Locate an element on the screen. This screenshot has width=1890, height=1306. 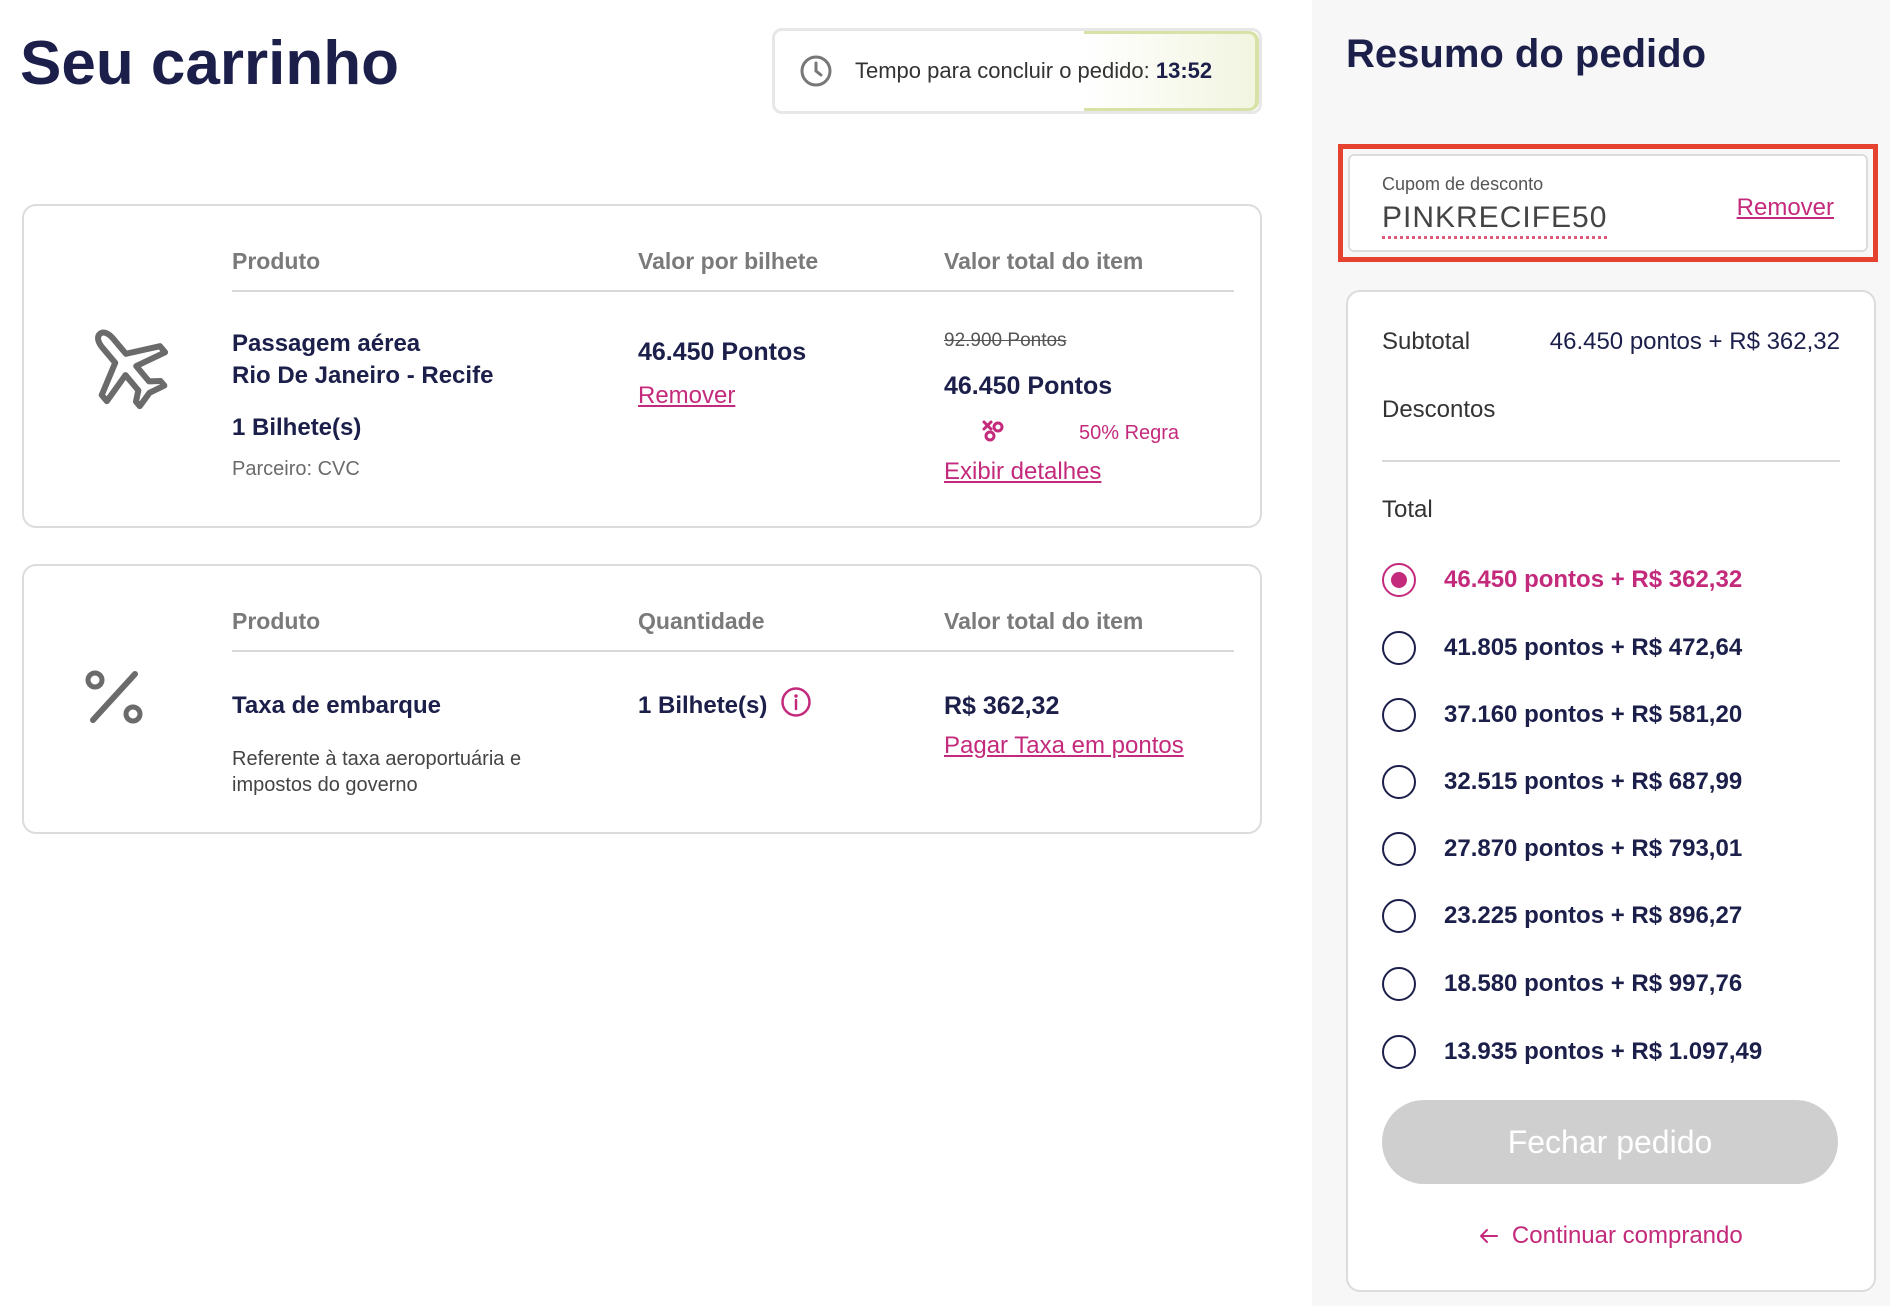
payment-option-label: 41.805 pontos + R$ 472,64 is located at coordinates (1593, 647).